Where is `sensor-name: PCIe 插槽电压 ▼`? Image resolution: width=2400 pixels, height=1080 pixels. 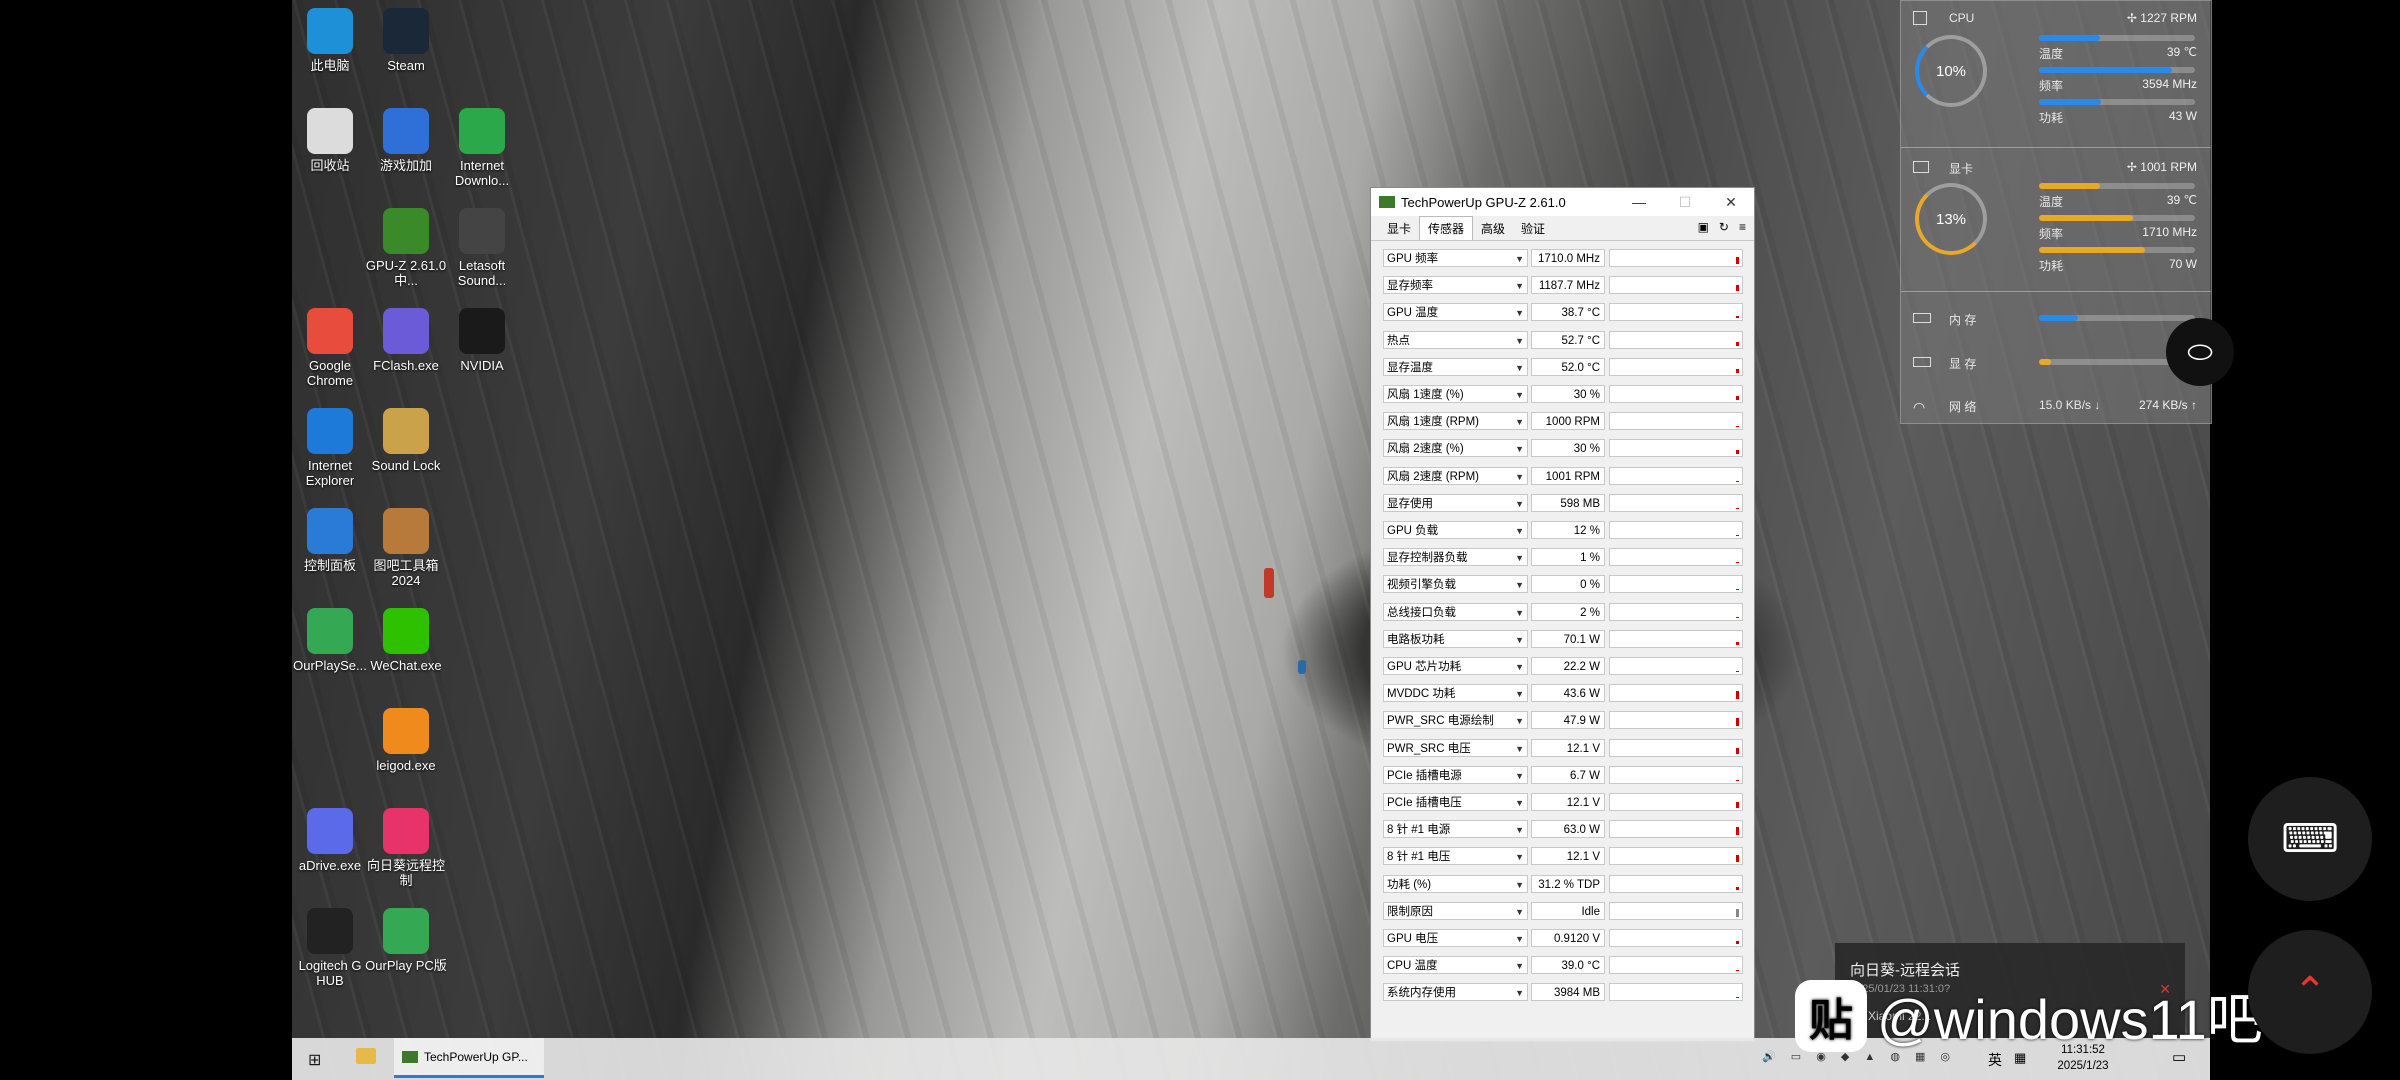 sensor-name: PCIe 插槽电压 ▼ is located at coordinates (1455, 802).